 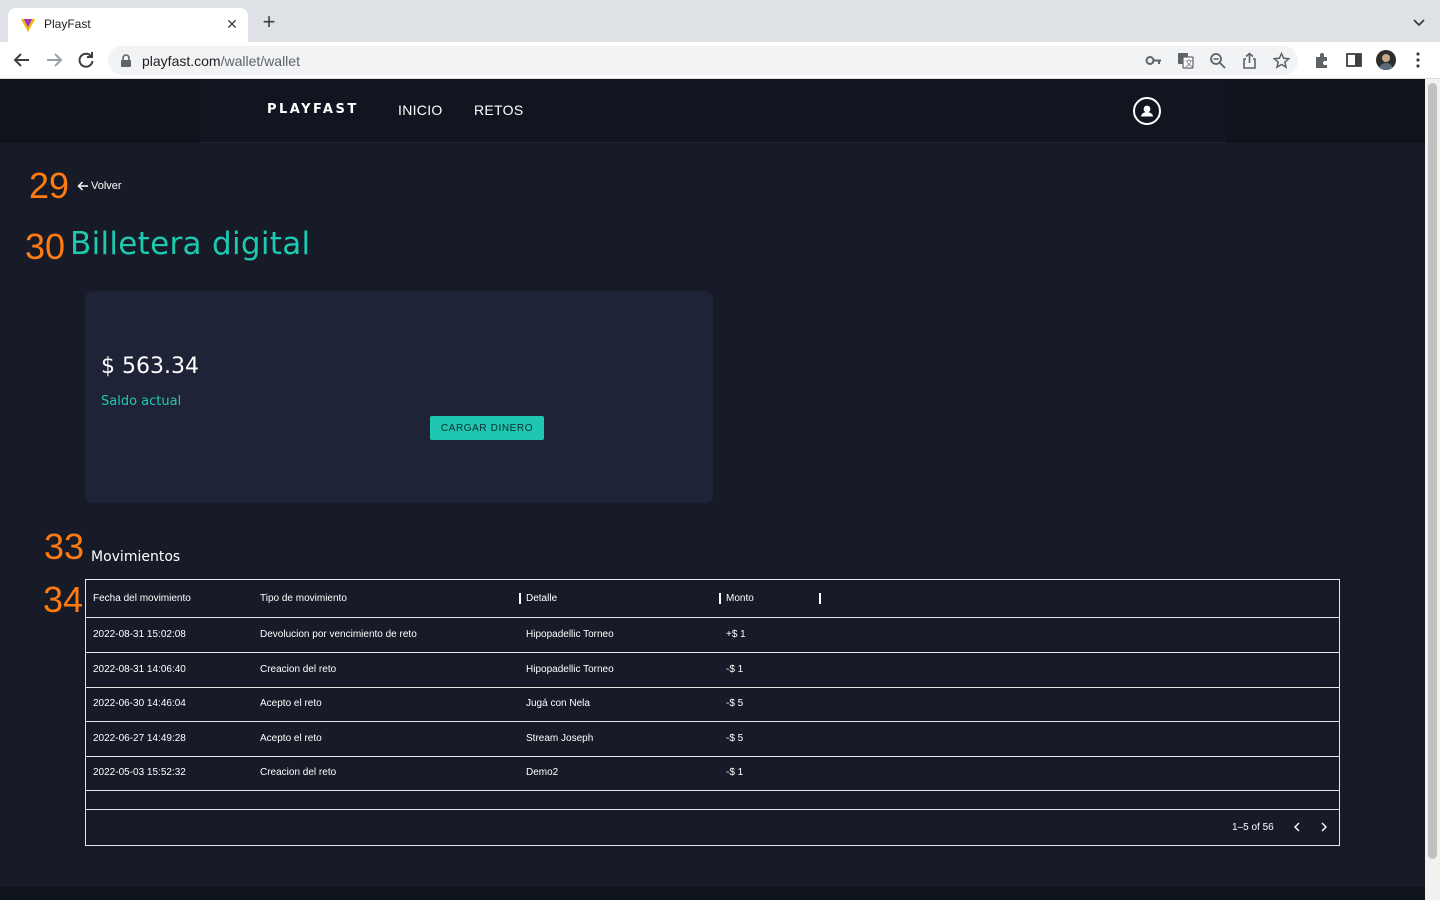 I want to click on page-scrollbar, so click(x=1432, y=489).